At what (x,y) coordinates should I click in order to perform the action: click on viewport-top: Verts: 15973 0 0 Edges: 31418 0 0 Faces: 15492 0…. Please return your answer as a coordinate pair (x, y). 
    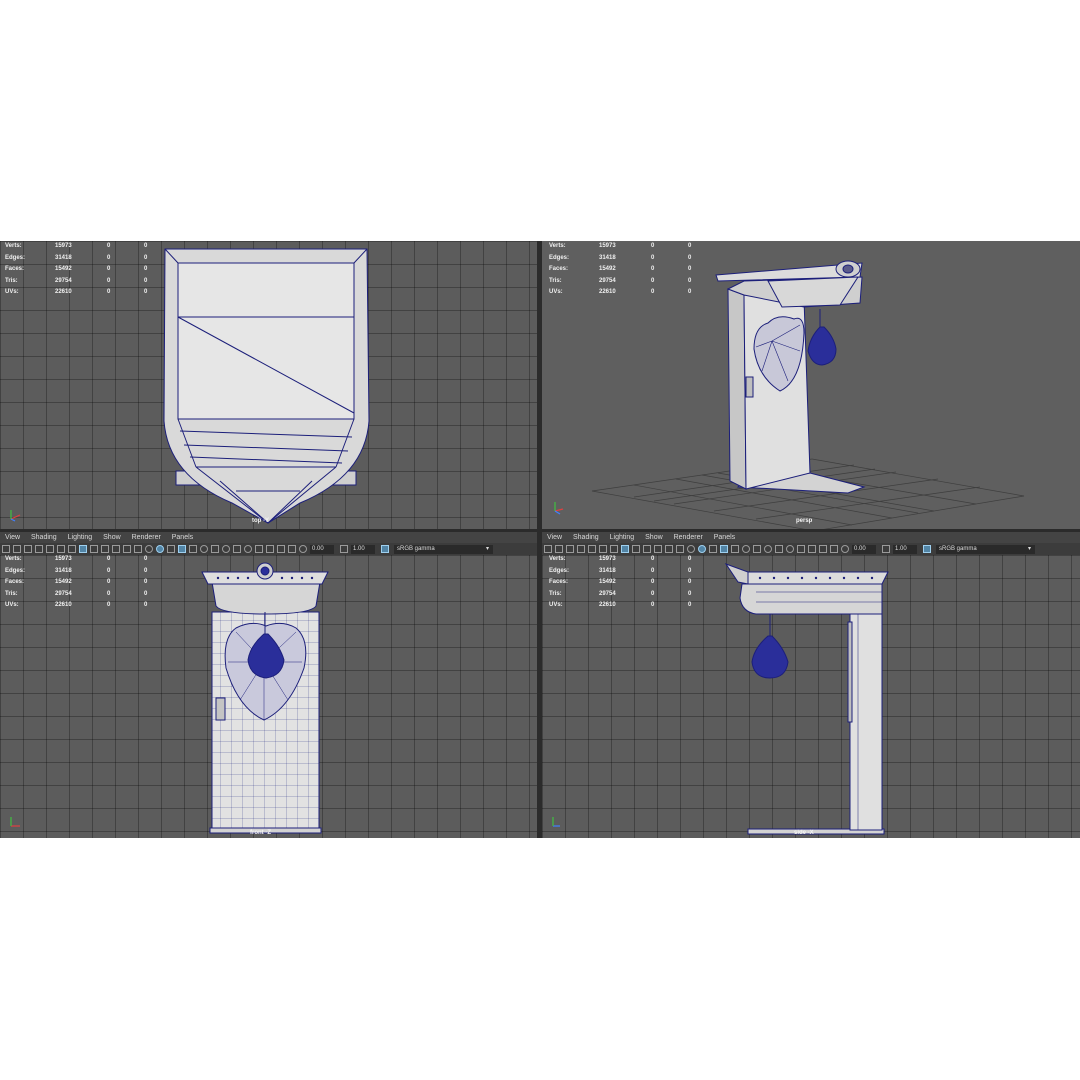
    Looking at the image, I should click on (268, 385).